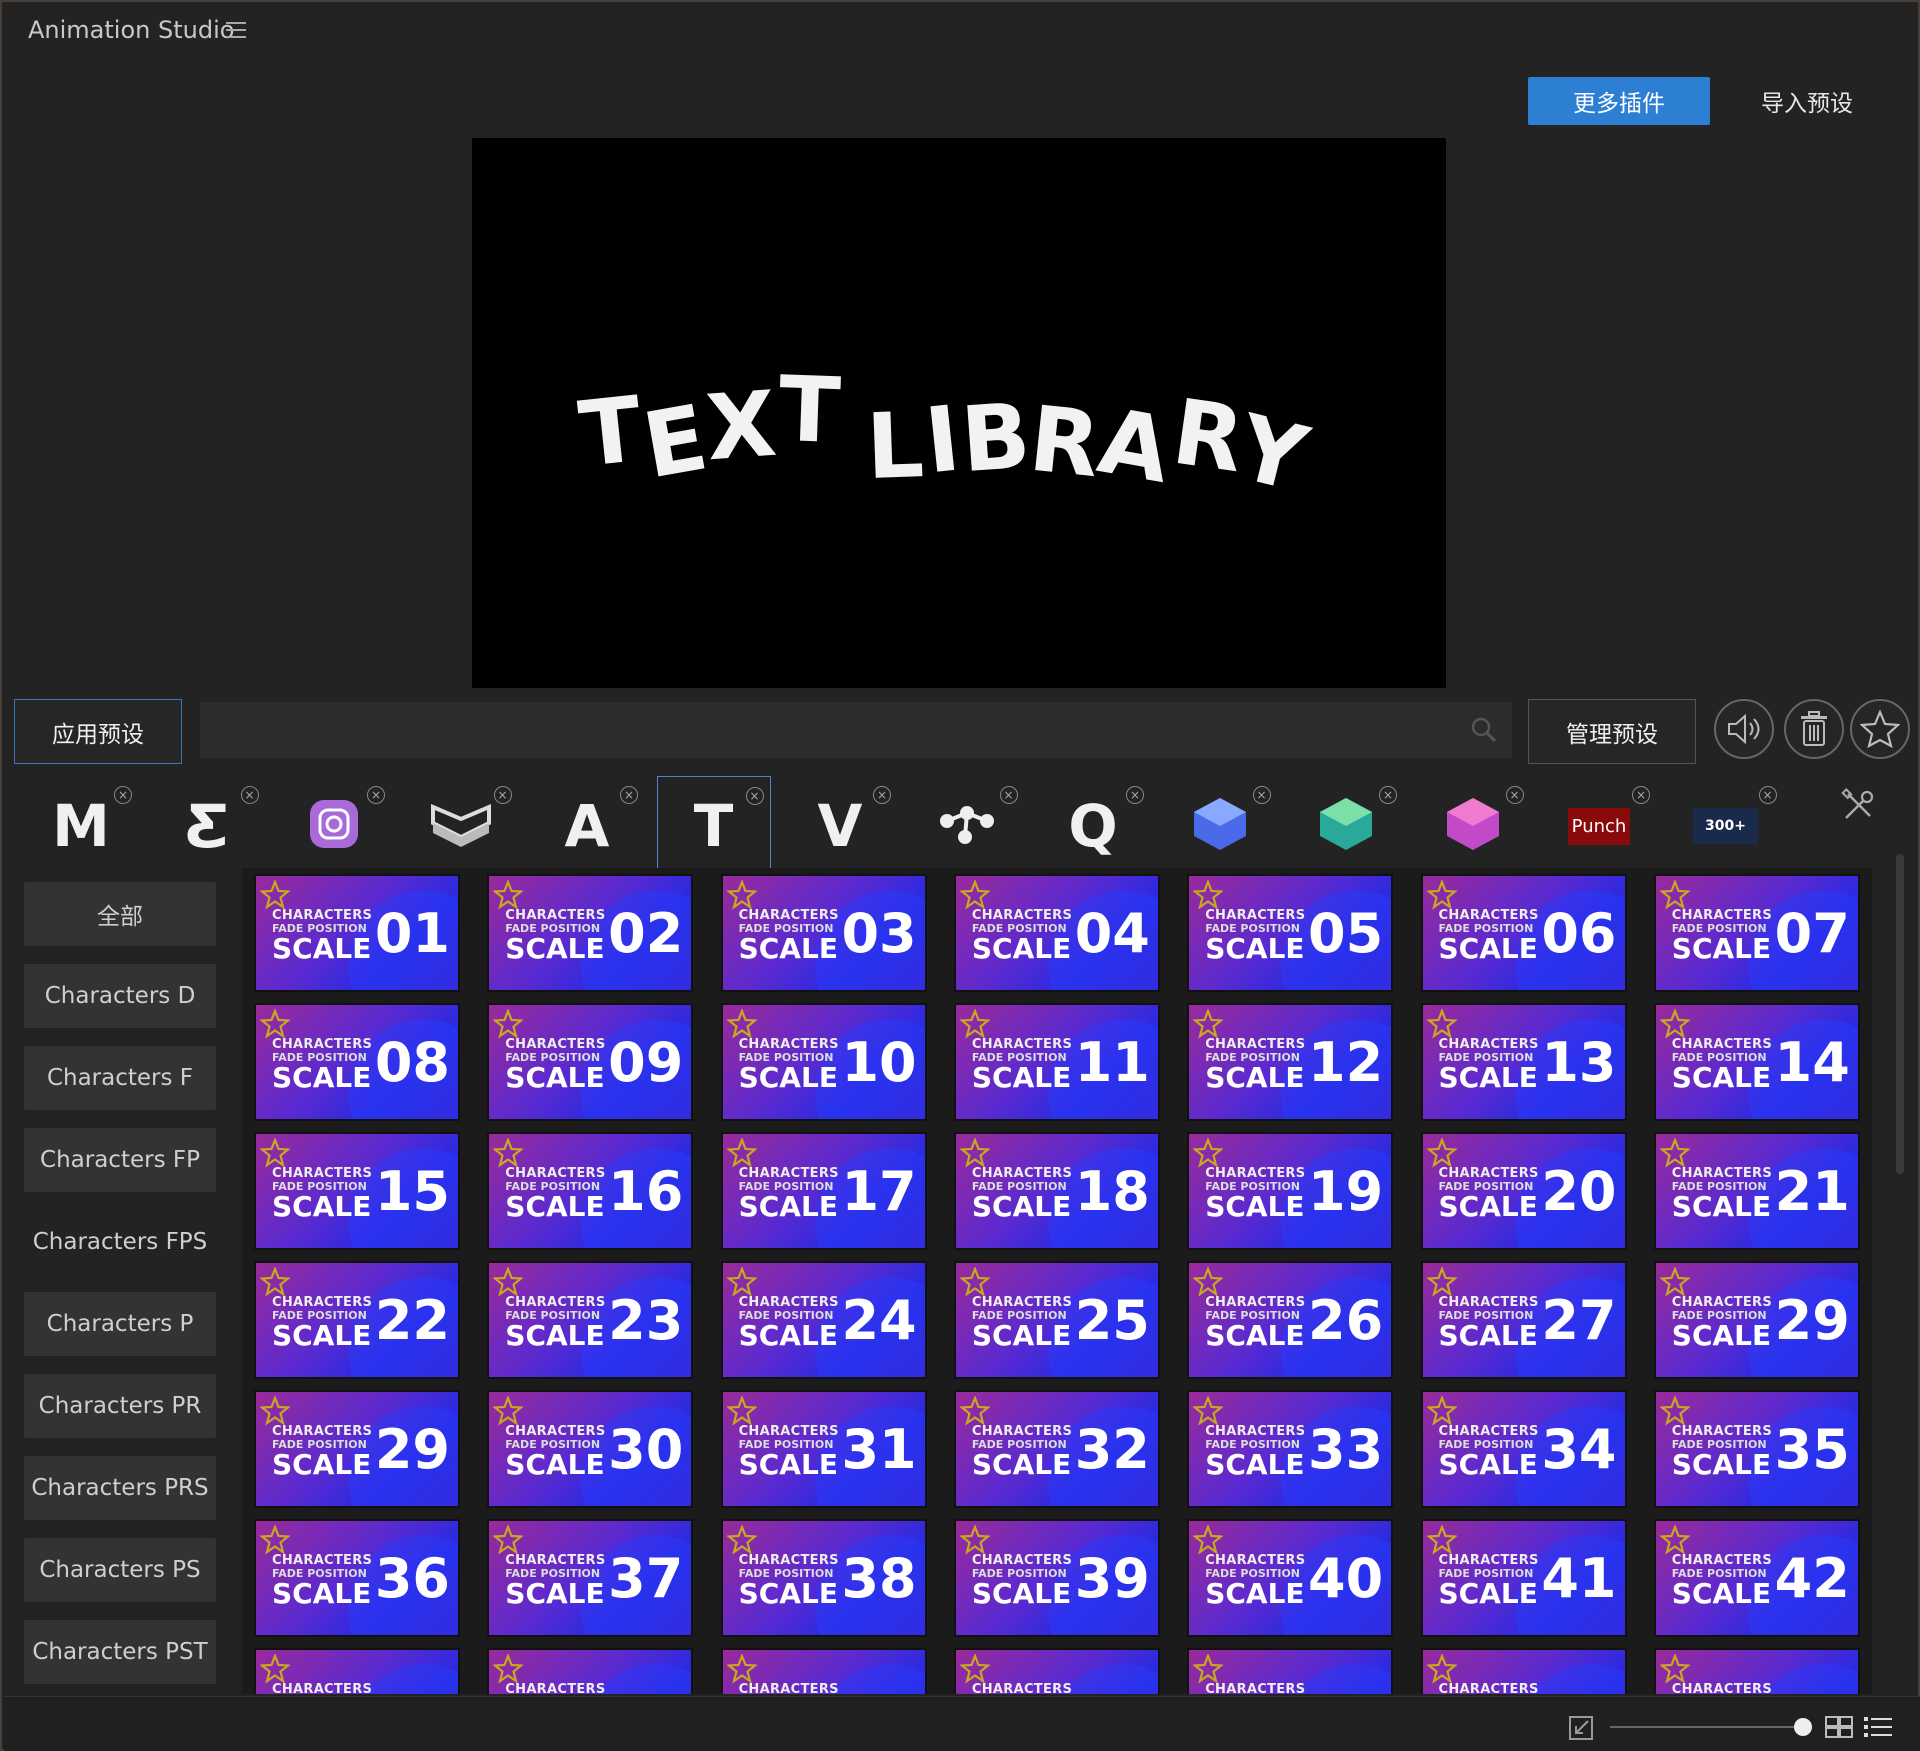  Describe the element at coordinates (1056, 1062) in the screenshot. I see `preset-tile: CHARACTERS FADE POSITION SCALE 11` at that location.